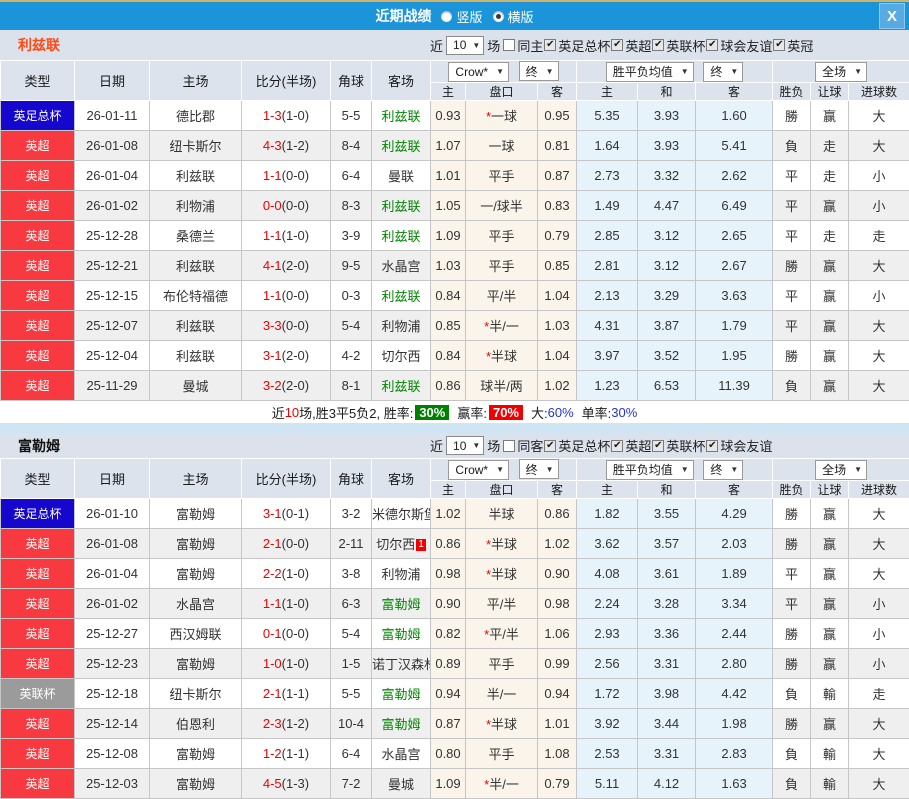 This screenshot has height=799, width=909. I want to click on avg-lose-cell: 1.98, so click(734, 724).